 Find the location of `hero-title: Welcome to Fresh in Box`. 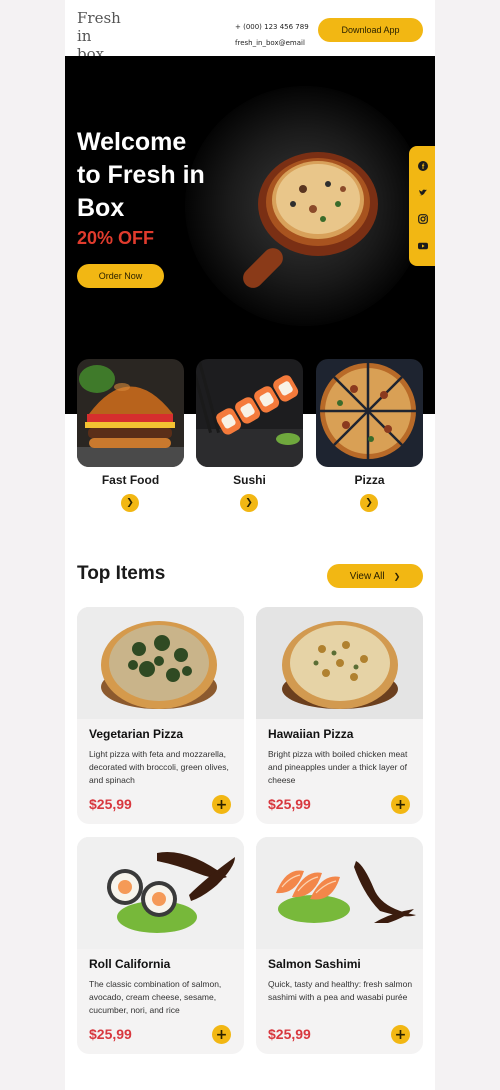

hero-title: Welcome to Fresh in Box is located at coordinates (141, 175).